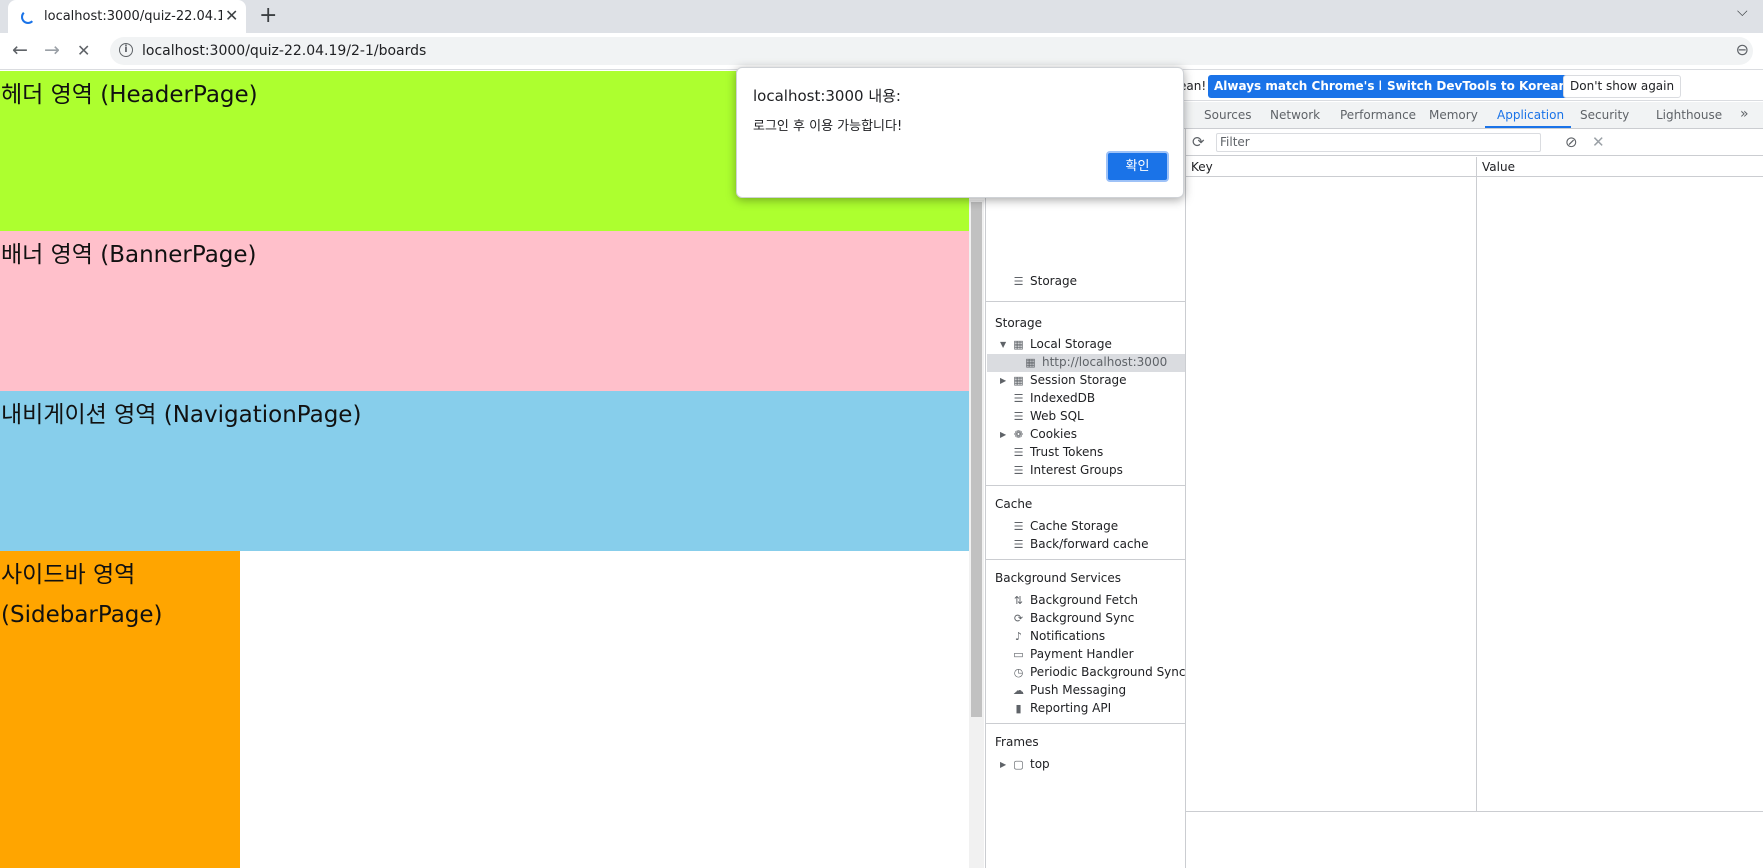 The width and height of the screenshot is (1763, 868). Describe the element at coordinates (1108, 672) in the screenshot. I see `sidebar-item-label: Periodic Background Sync` at that location.